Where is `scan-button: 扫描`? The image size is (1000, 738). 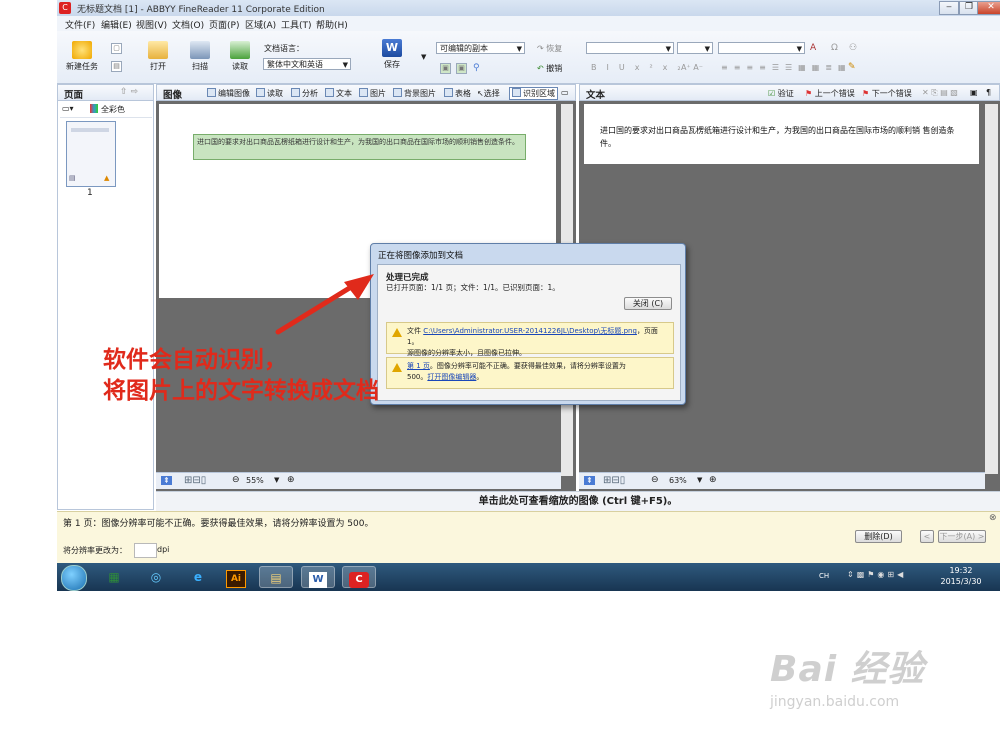 scan-button: 扫描 is located at coordinates (200, 56).